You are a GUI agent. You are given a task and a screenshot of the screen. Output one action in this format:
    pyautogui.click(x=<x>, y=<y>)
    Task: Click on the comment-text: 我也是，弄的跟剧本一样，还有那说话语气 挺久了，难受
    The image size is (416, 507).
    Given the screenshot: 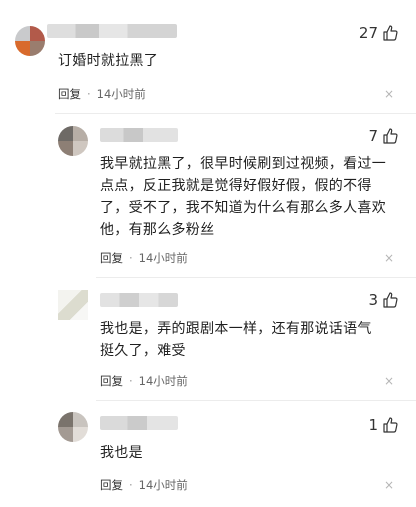 What is the action you would take?
    pyautogui.click(x=250, y=340)
    